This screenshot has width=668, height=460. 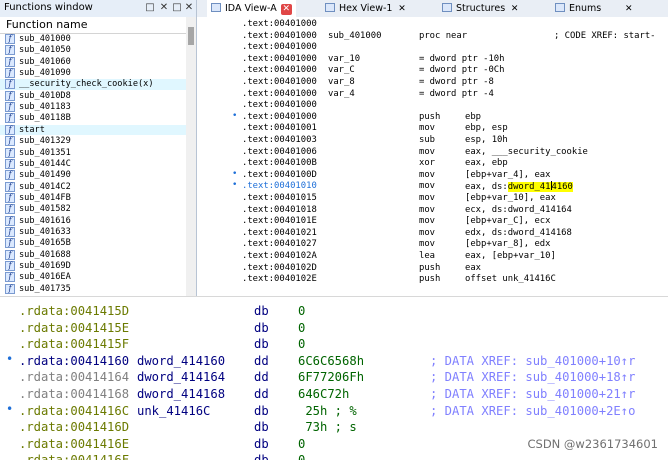 I want to click on disasm-line: .text:00401000 var_C = dword ptr -0Ch, so click(x=432, y=70).